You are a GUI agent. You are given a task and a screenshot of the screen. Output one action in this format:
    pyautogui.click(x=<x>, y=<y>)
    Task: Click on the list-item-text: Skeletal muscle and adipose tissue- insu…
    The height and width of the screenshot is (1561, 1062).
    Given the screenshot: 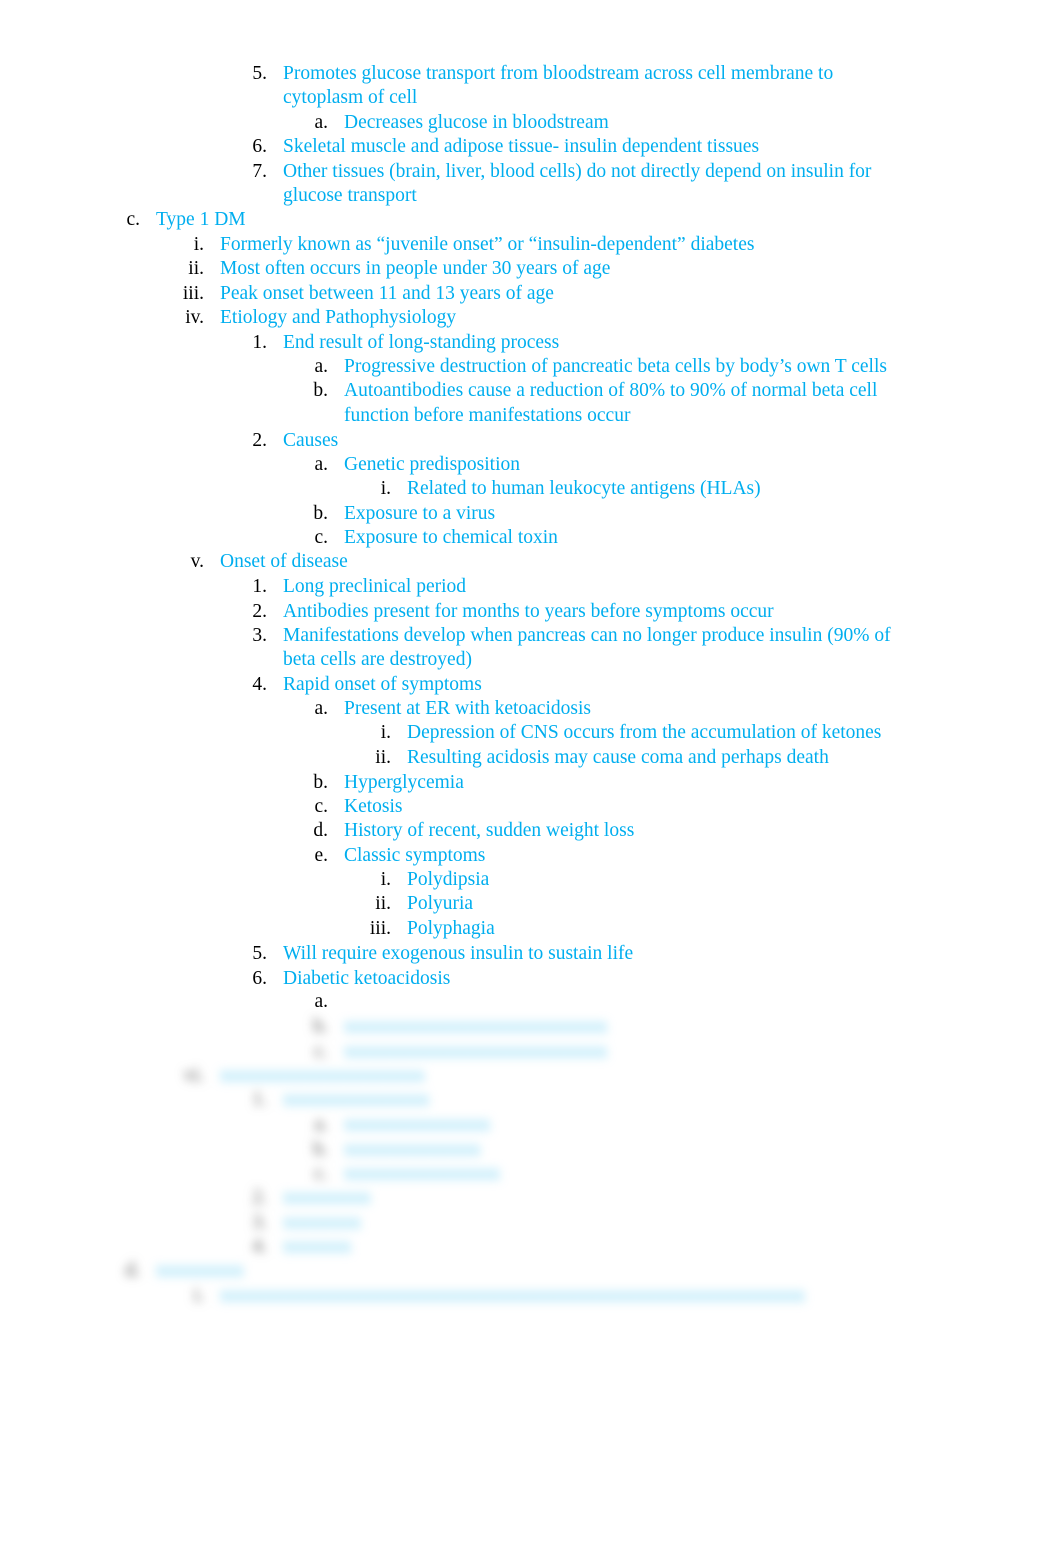 What is the action you would take?
    pyautogui.click(x=521, y=146)
    